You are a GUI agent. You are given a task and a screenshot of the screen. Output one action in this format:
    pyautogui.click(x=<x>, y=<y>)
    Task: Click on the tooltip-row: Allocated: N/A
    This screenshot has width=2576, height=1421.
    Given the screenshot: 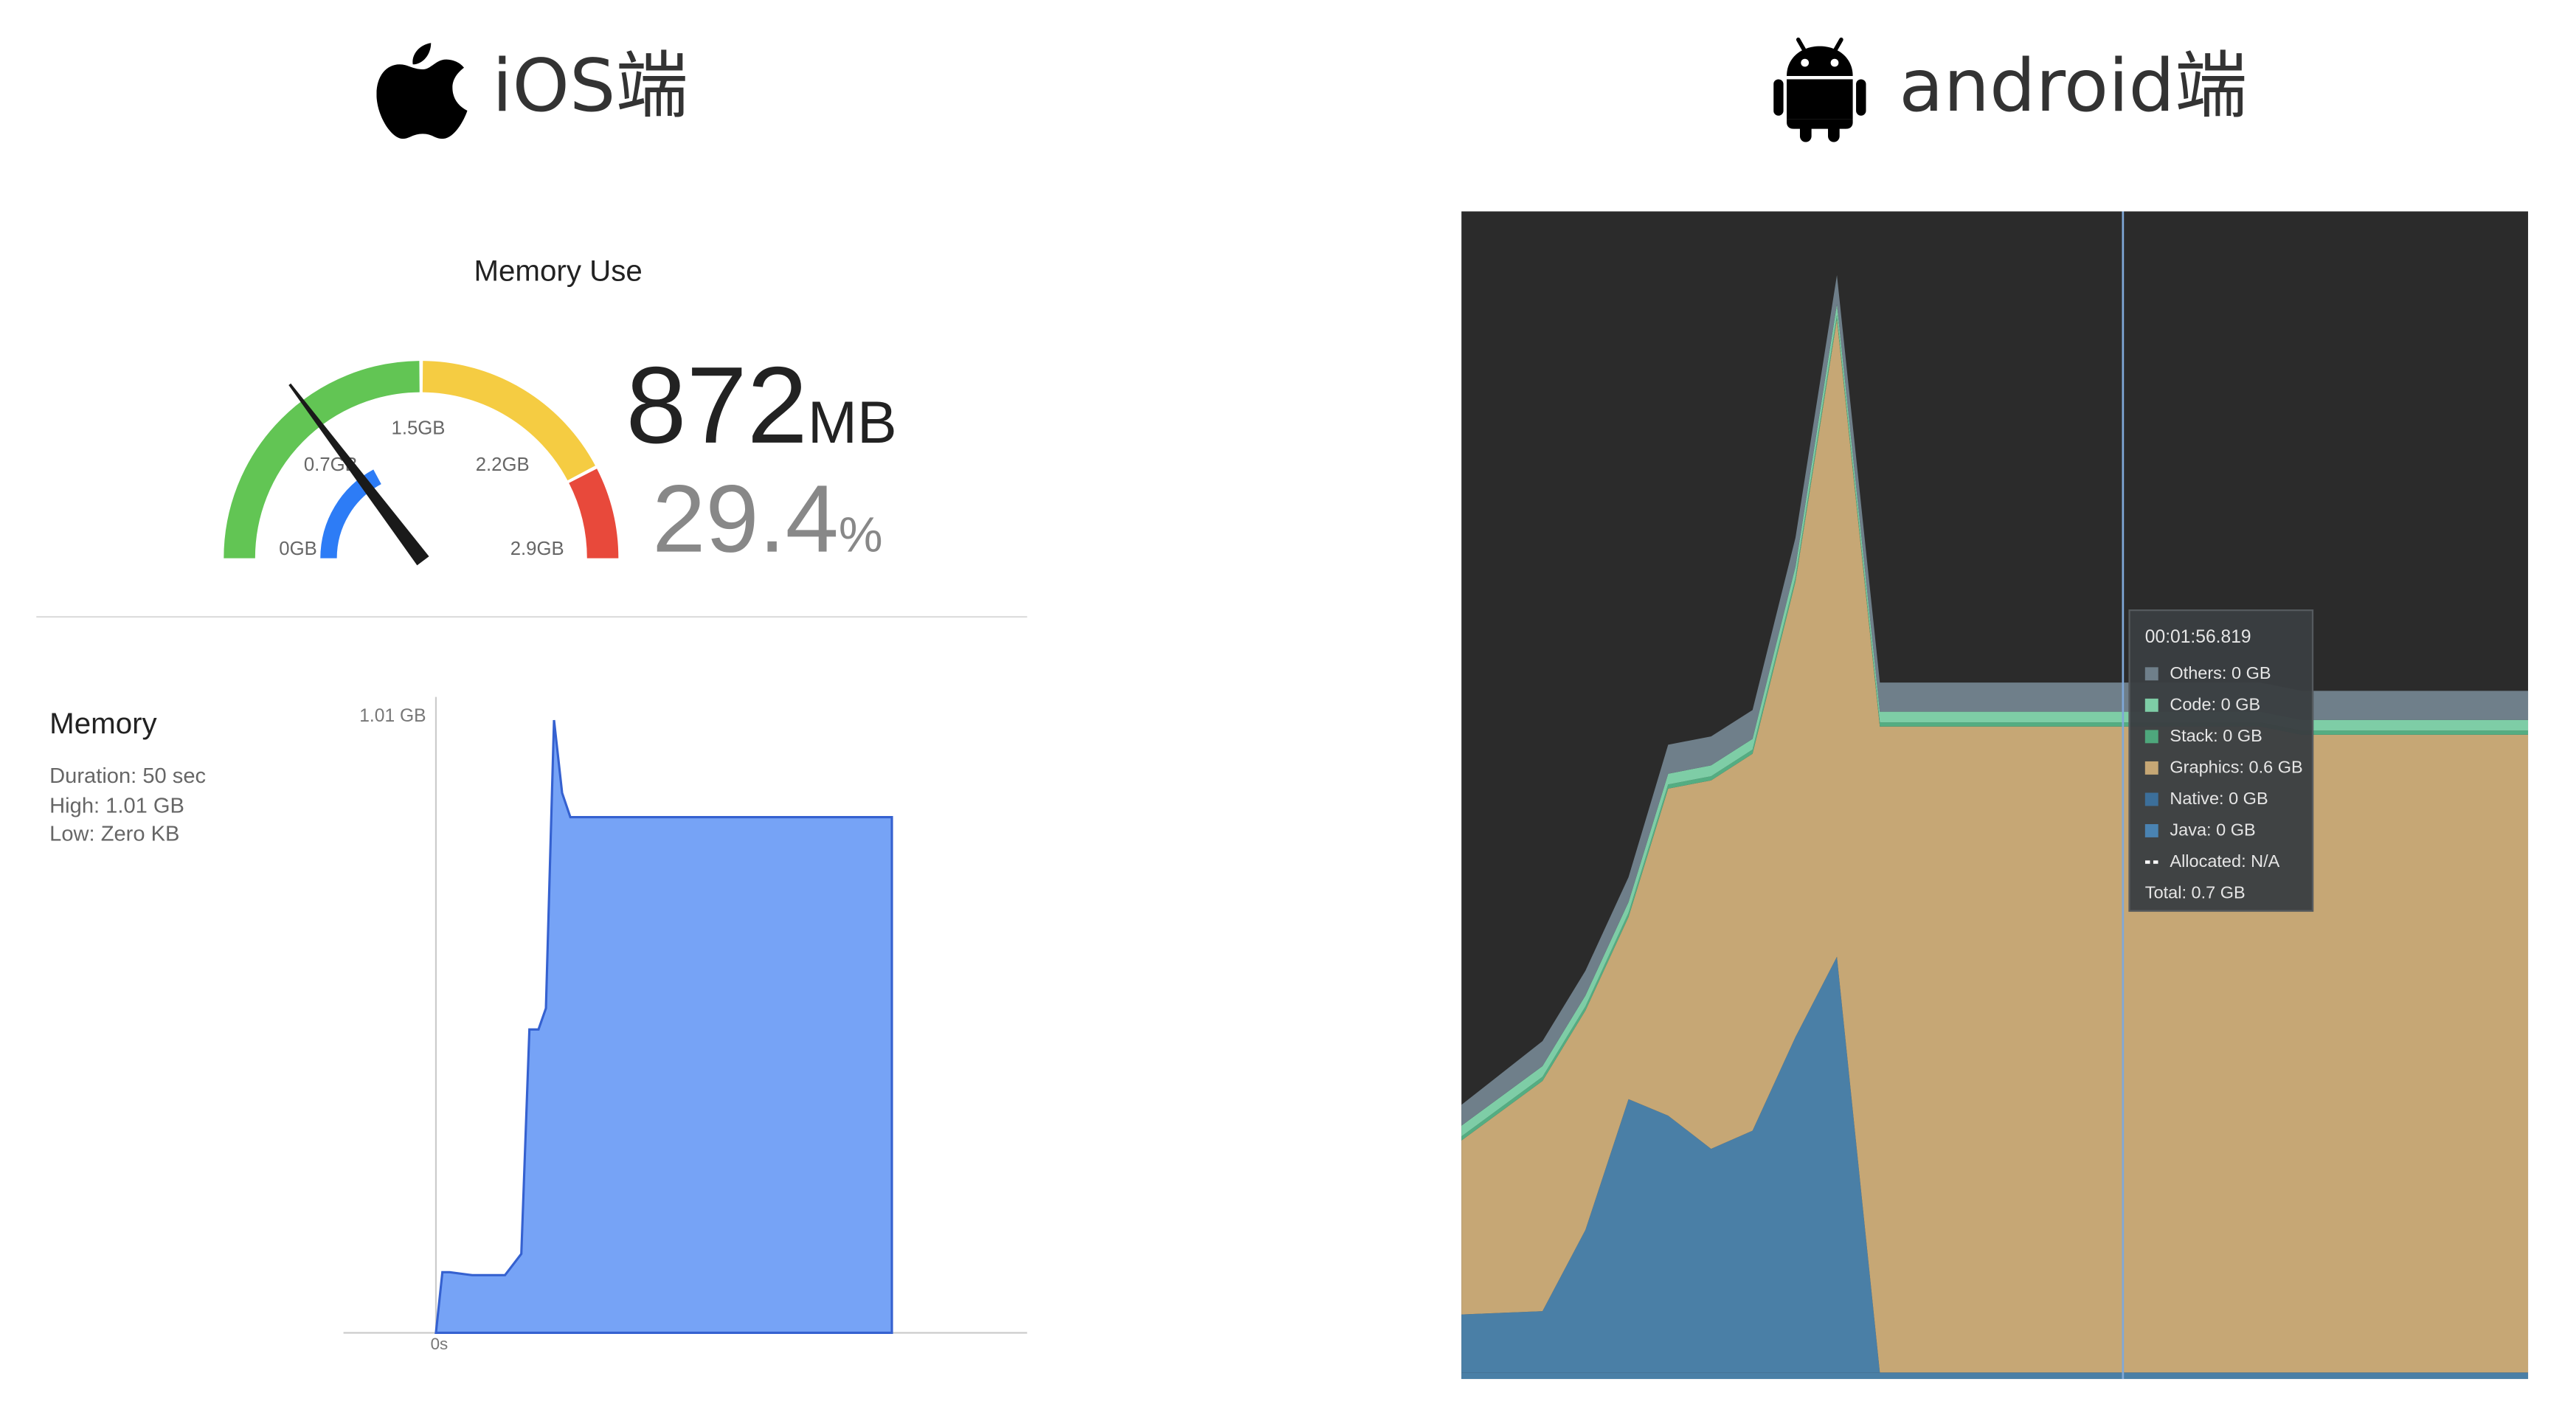 What is the action you would take?
    pyautogui.click(x=2228, y=861)
    